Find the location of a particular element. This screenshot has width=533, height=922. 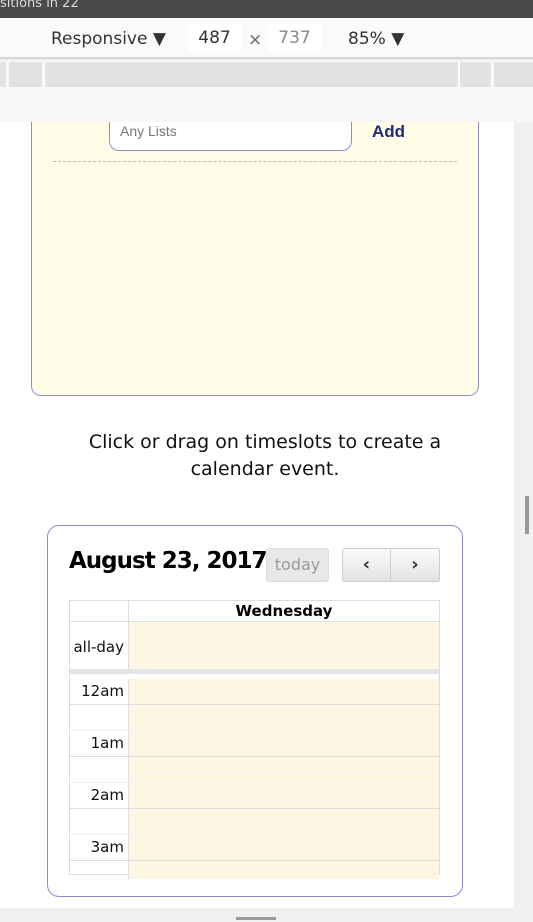

time-label: 2am is located at coordinates (99, 795).